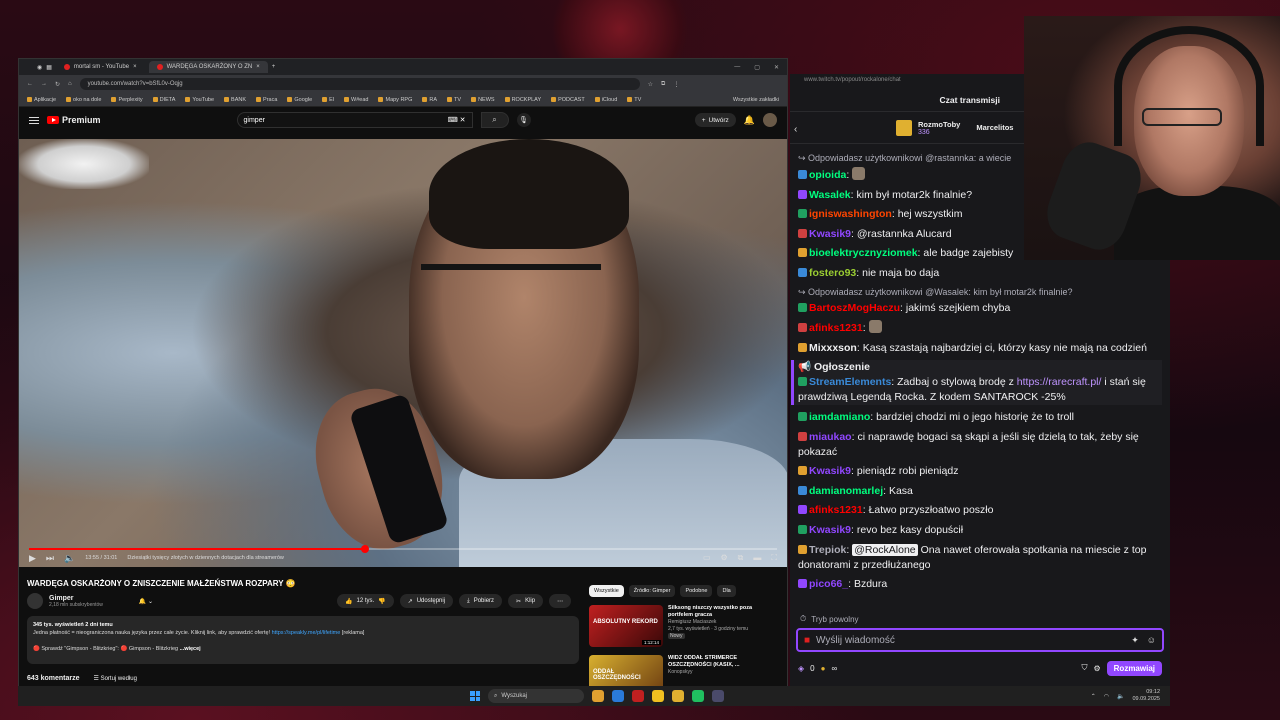 The height and width of the screenshot is (720, 1280). Describe the element at coordinates (328, 100) in the screenshot. I see `bookmark-item: El` at that location.